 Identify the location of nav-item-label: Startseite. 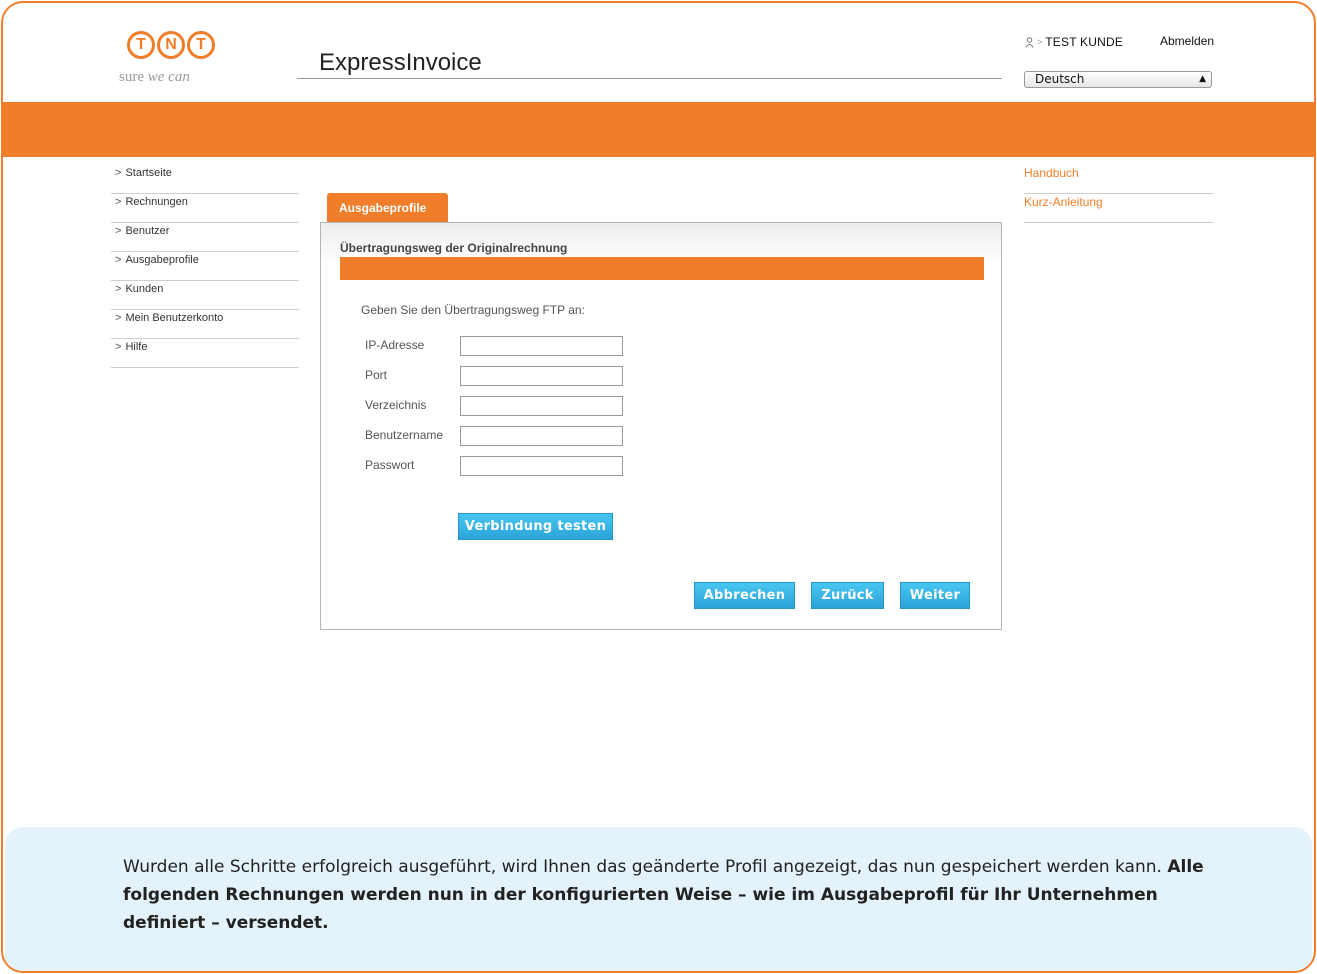
(148, 173).